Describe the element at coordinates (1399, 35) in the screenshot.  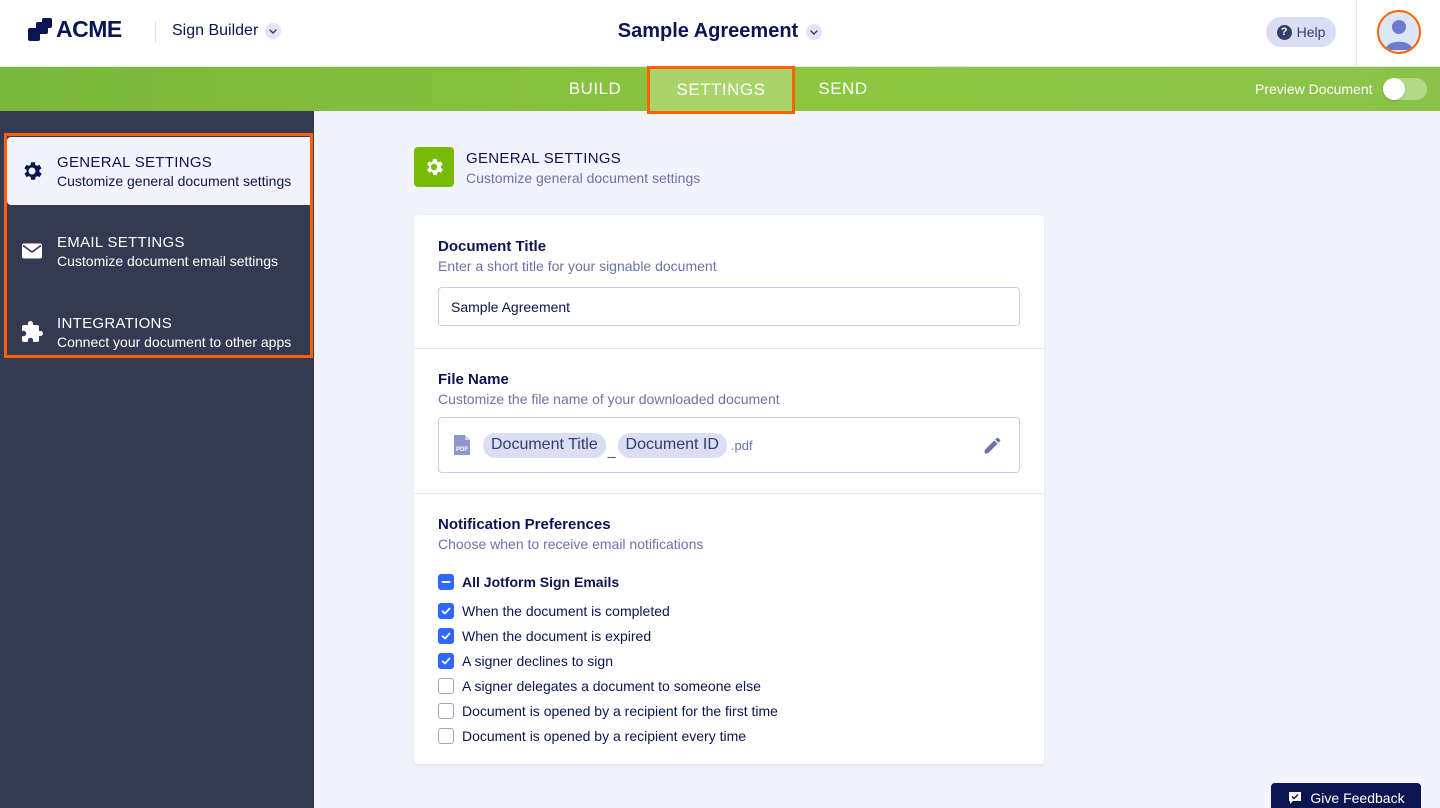
I see `user-icon` at that location.